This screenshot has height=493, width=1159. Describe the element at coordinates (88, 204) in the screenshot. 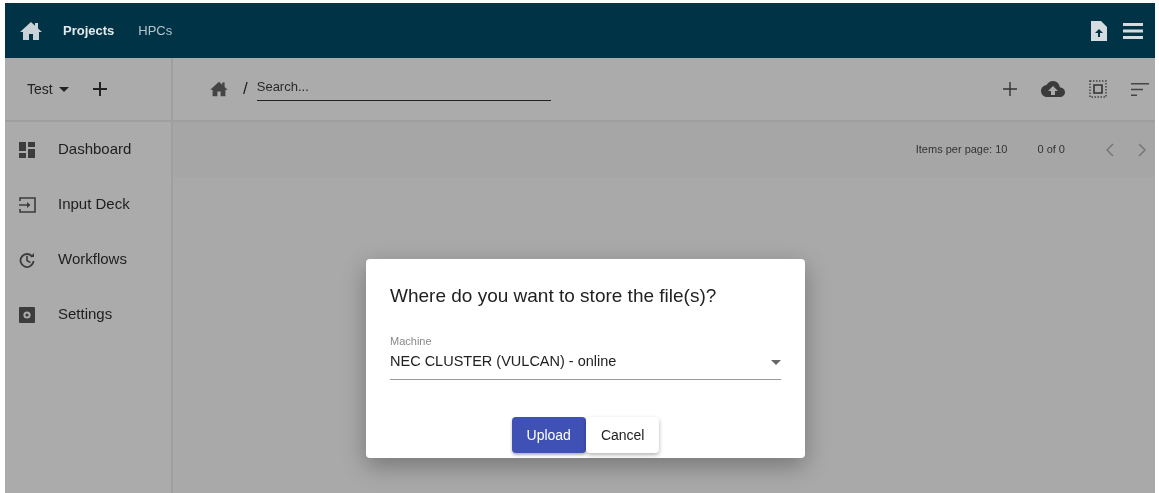

I see `sidebar-item: Input Deck` at that location.